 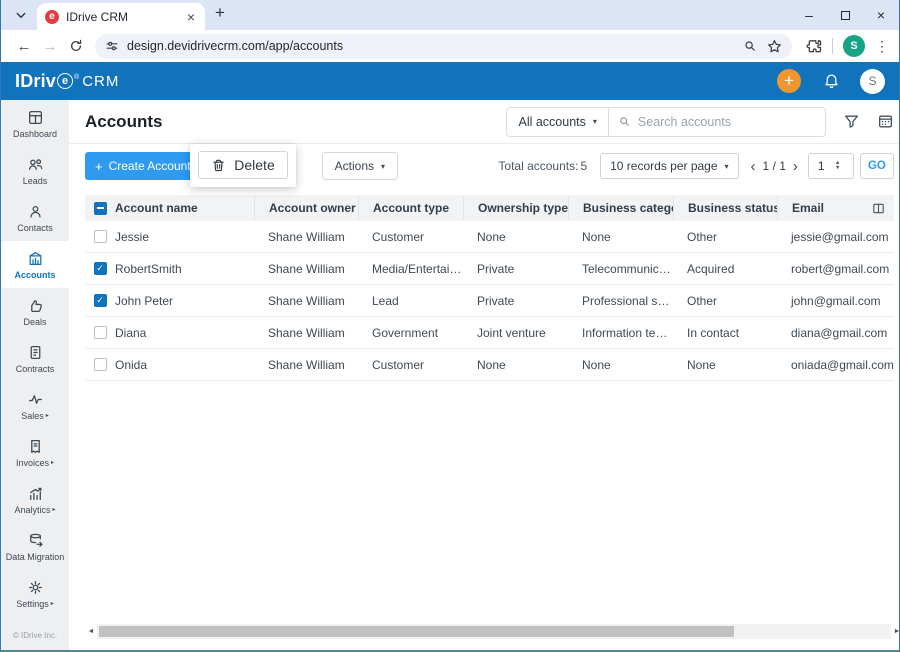 I want to click on page-header: Accounts All accounts ▾, so click(x=484, y=122).